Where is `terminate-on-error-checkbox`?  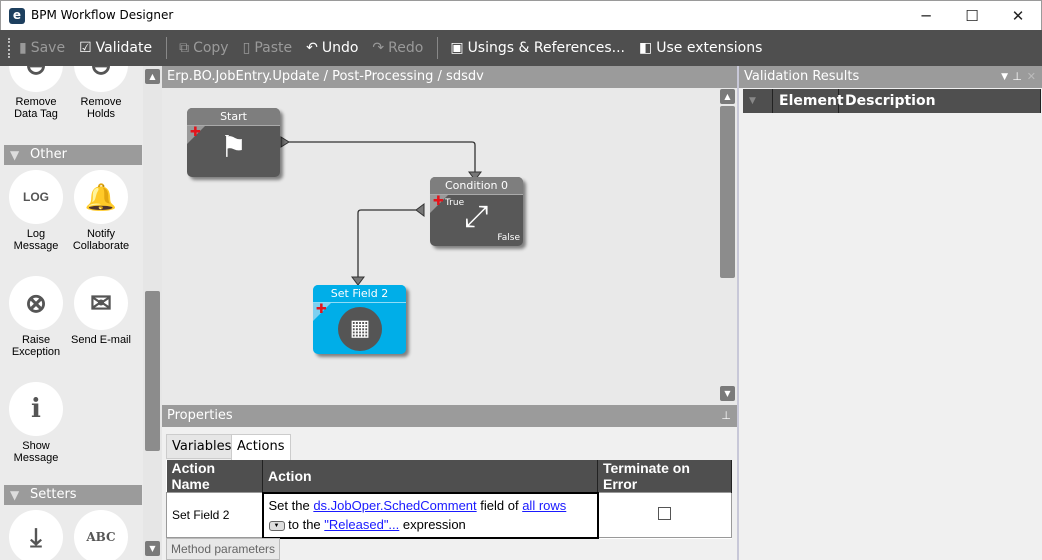
terminate-on-error-checkbox is located at coordinates (665, 513).